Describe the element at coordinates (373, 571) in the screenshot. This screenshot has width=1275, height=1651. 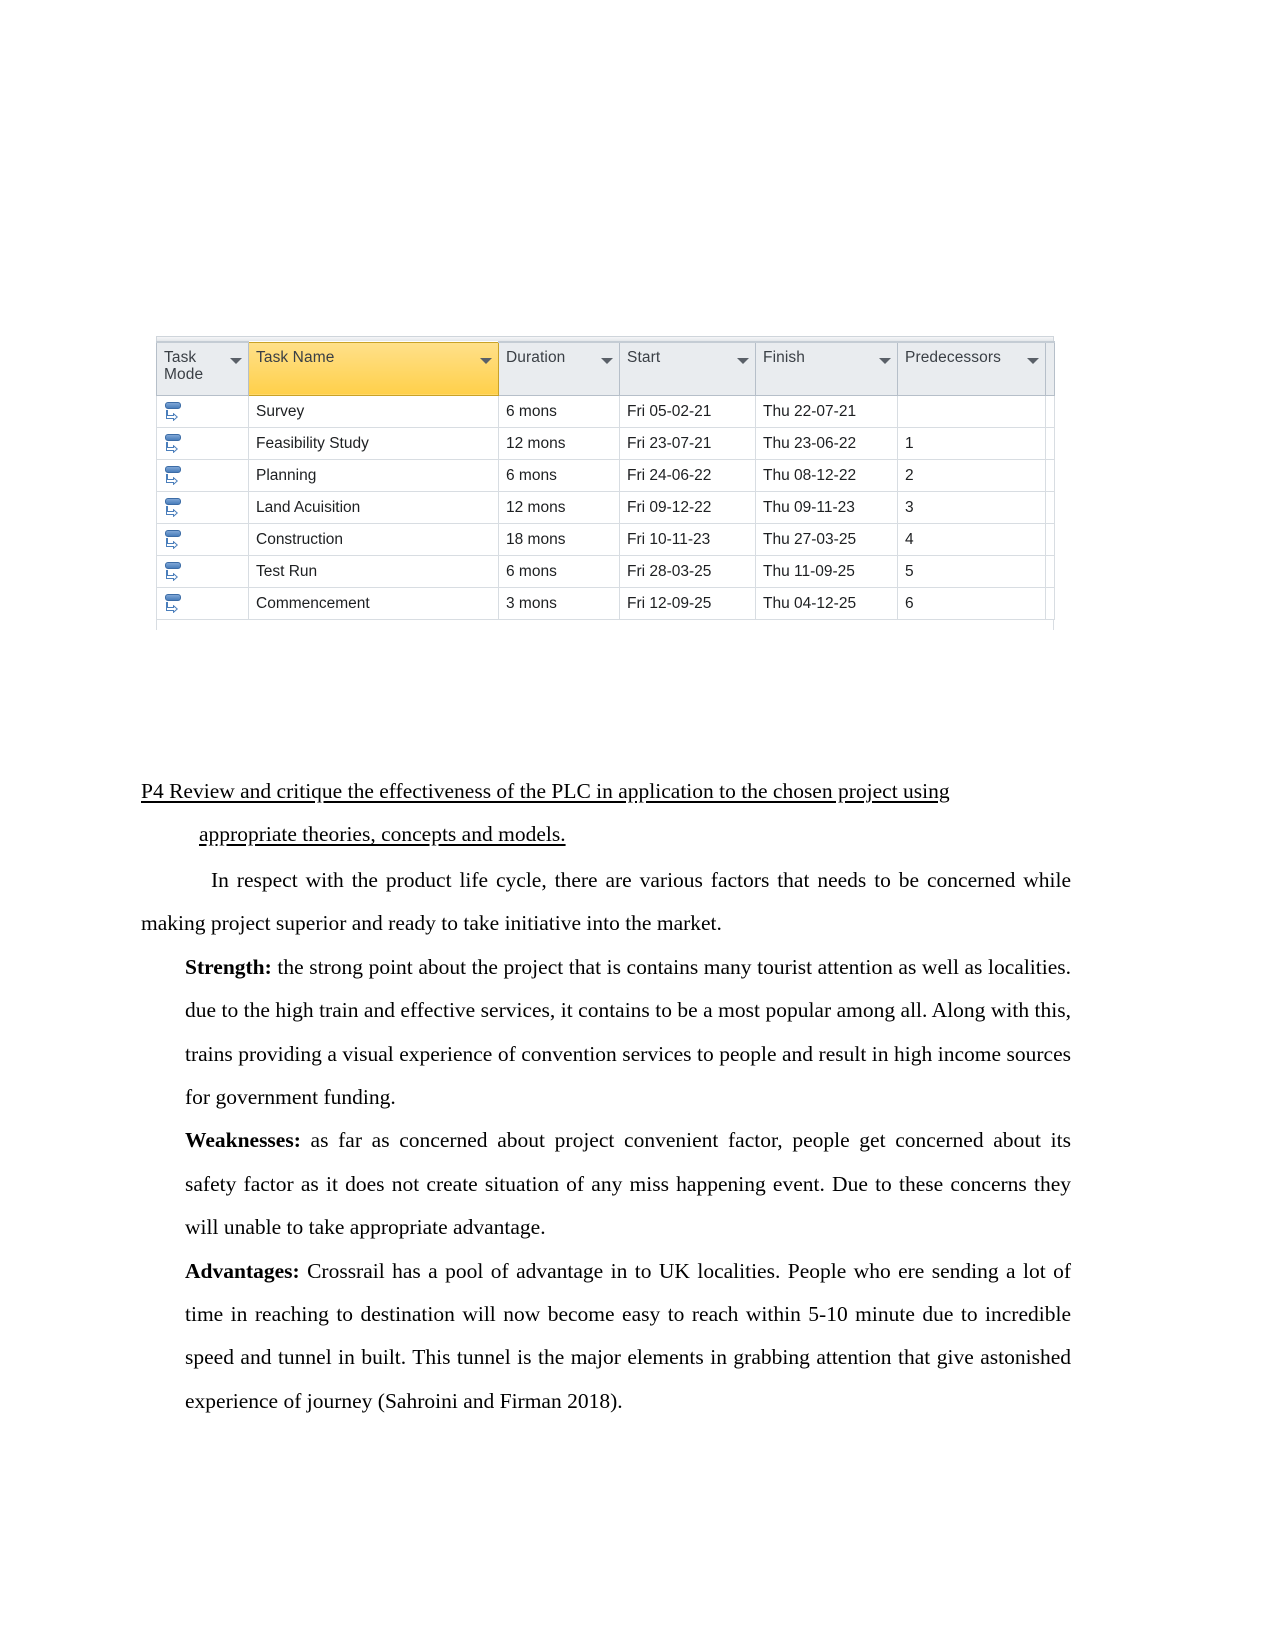
I see `cell-task-name: Test Run` at that location.